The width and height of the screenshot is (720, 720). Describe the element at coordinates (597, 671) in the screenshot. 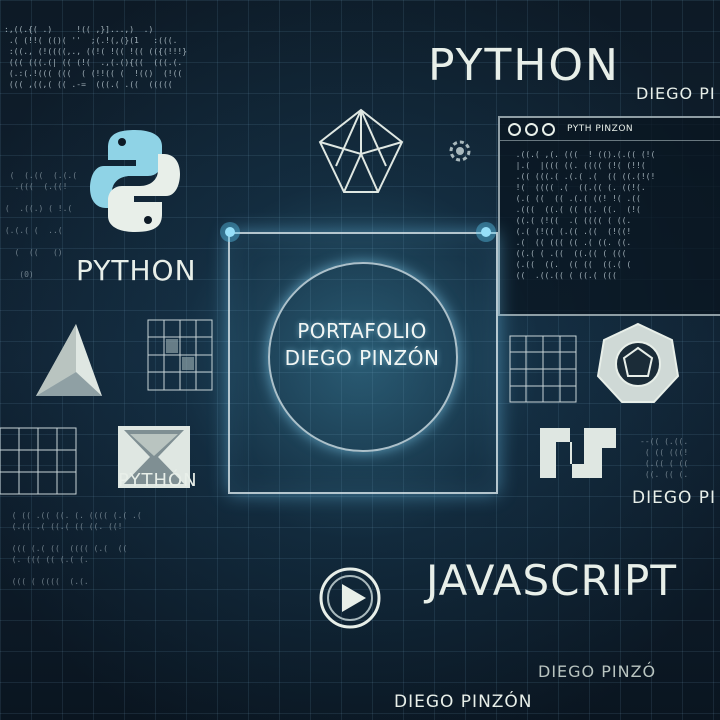

I see `name-label-bottom-right: DIEGO PINZÓ` at that location.